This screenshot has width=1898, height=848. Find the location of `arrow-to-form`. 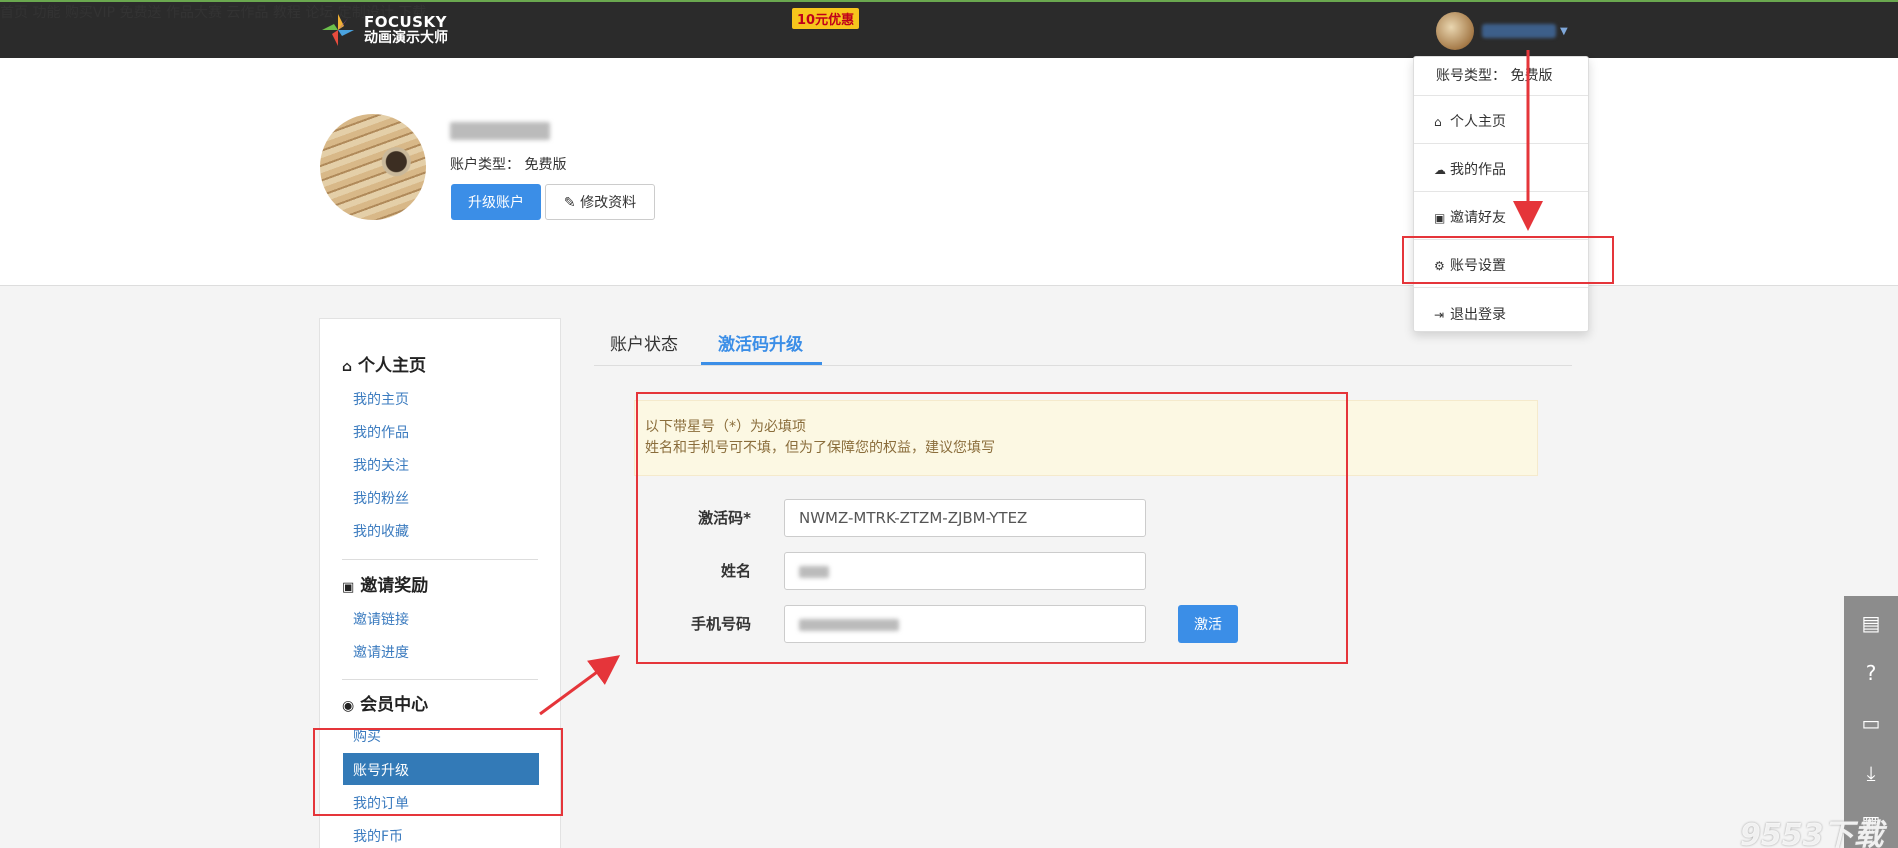

arrow-to-form is located at coordinates (580, 685).